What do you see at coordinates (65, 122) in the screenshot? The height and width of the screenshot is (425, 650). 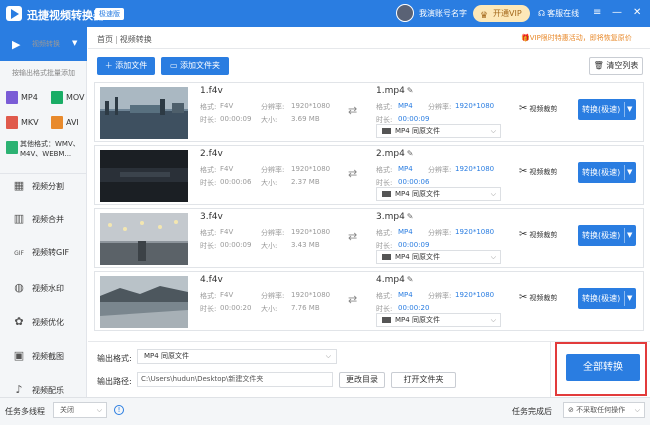 I see `format-avi: AVI` at bounding box center [65, 122].